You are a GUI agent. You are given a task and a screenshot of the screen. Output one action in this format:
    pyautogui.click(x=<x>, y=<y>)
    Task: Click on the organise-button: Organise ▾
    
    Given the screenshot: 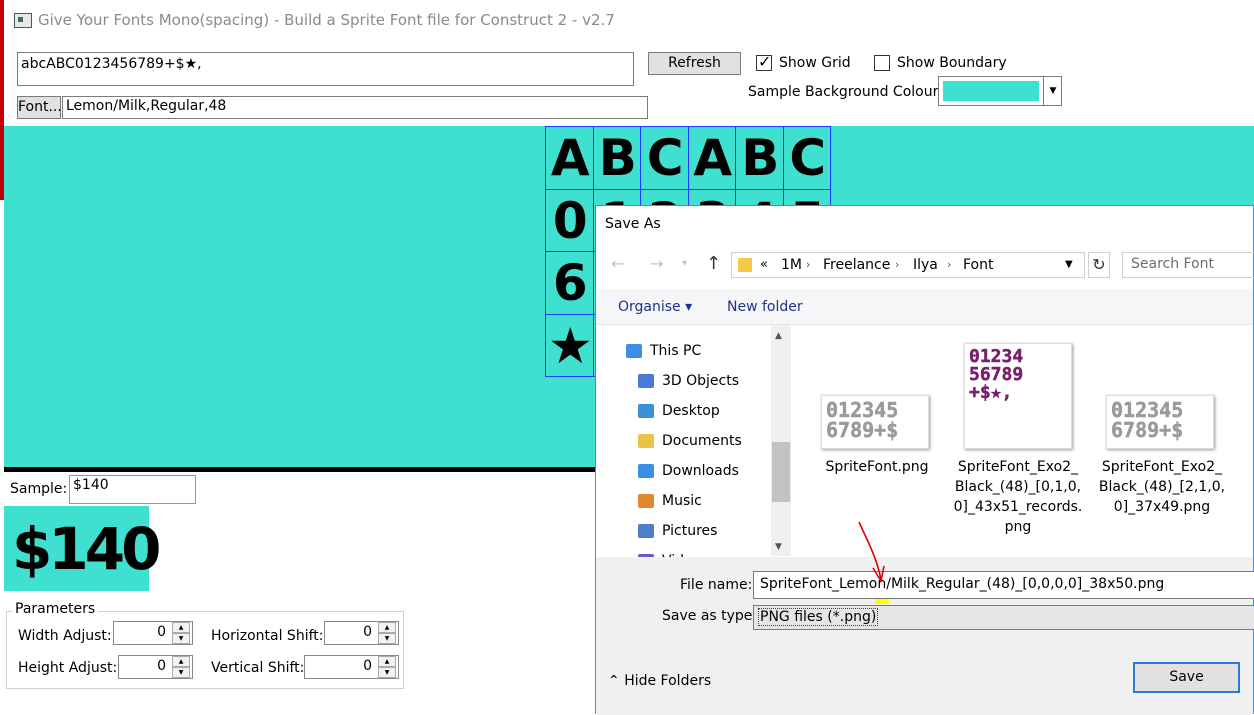 What is the action you would take?
    pyautogui.click(x=655, y=307)
    